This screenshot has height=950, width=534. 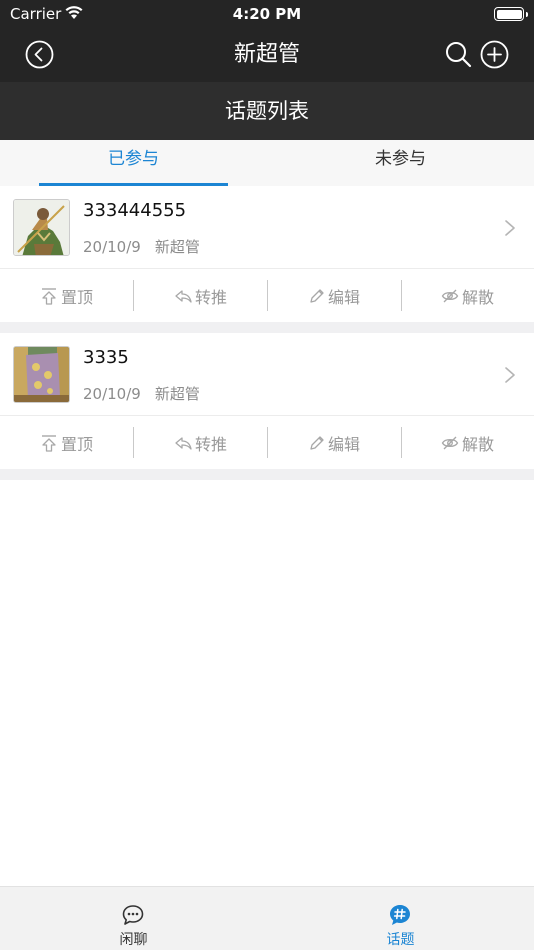 What do you see at coordinates (494, 54) in the screenshot?
I see `add-icon` at bounding box center [494, 54].